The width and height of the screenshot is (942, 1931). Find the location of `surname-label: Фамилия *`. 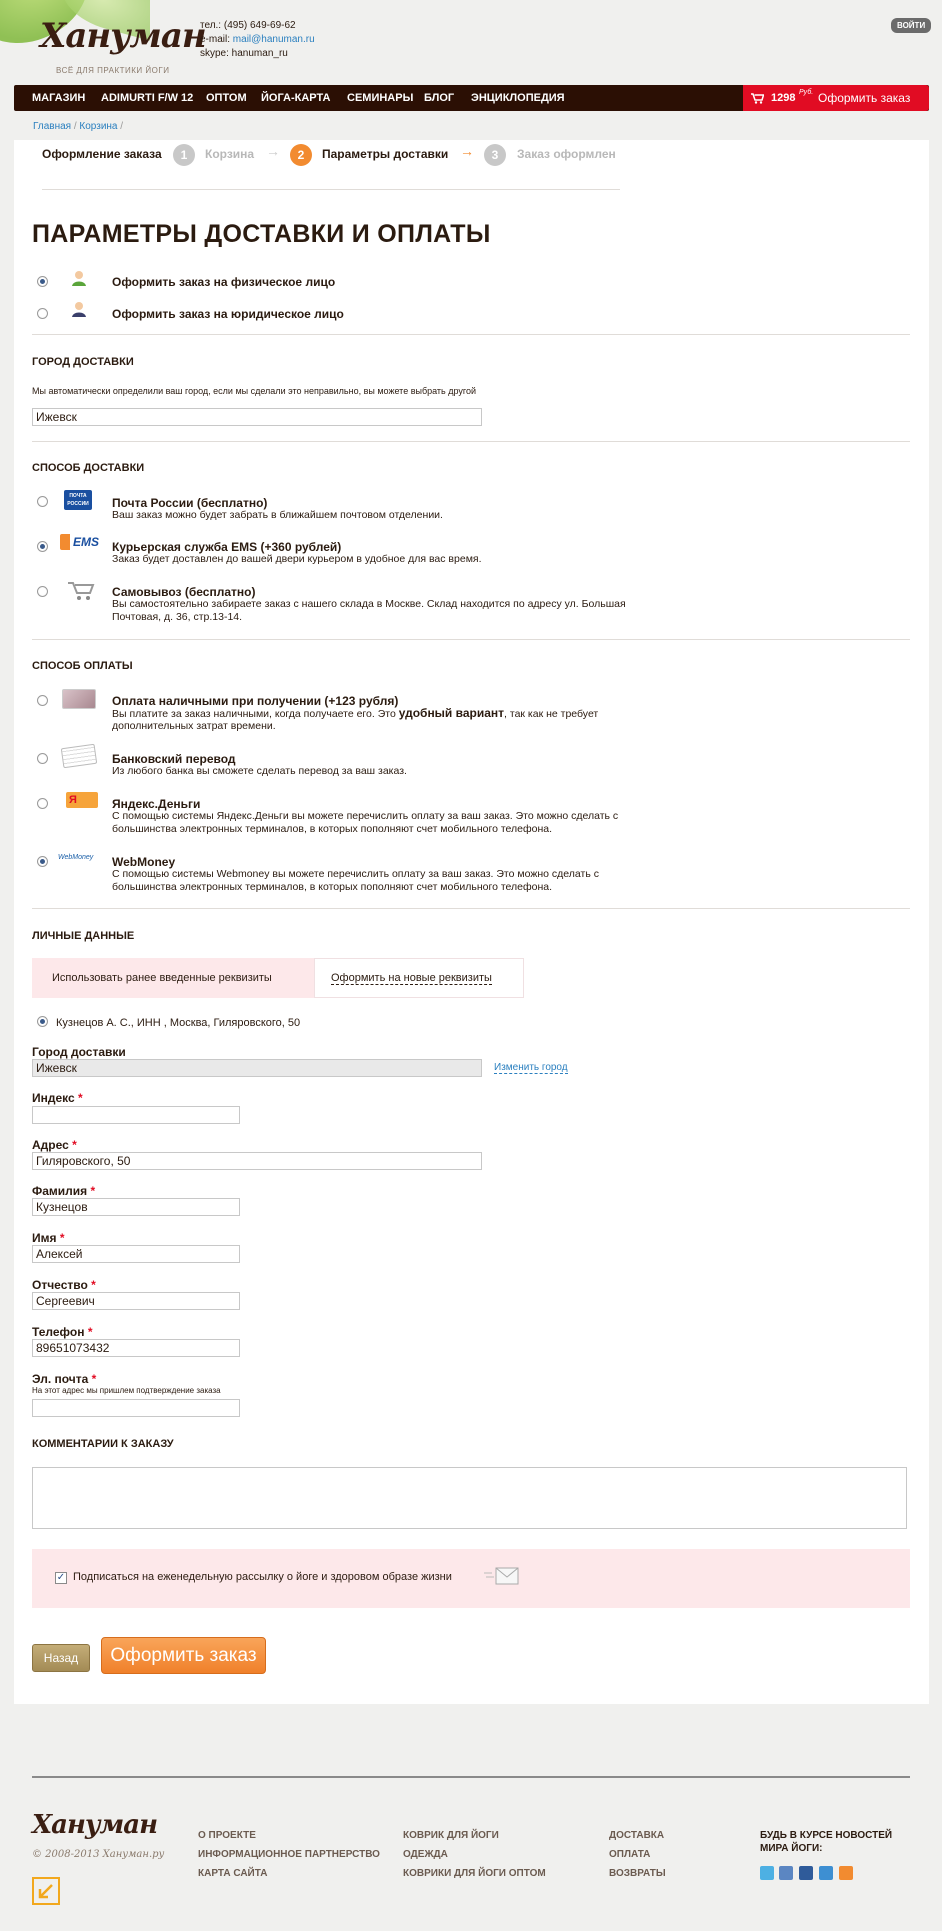

surname-label: Фамилия * is located at coordinates (63, 1191).